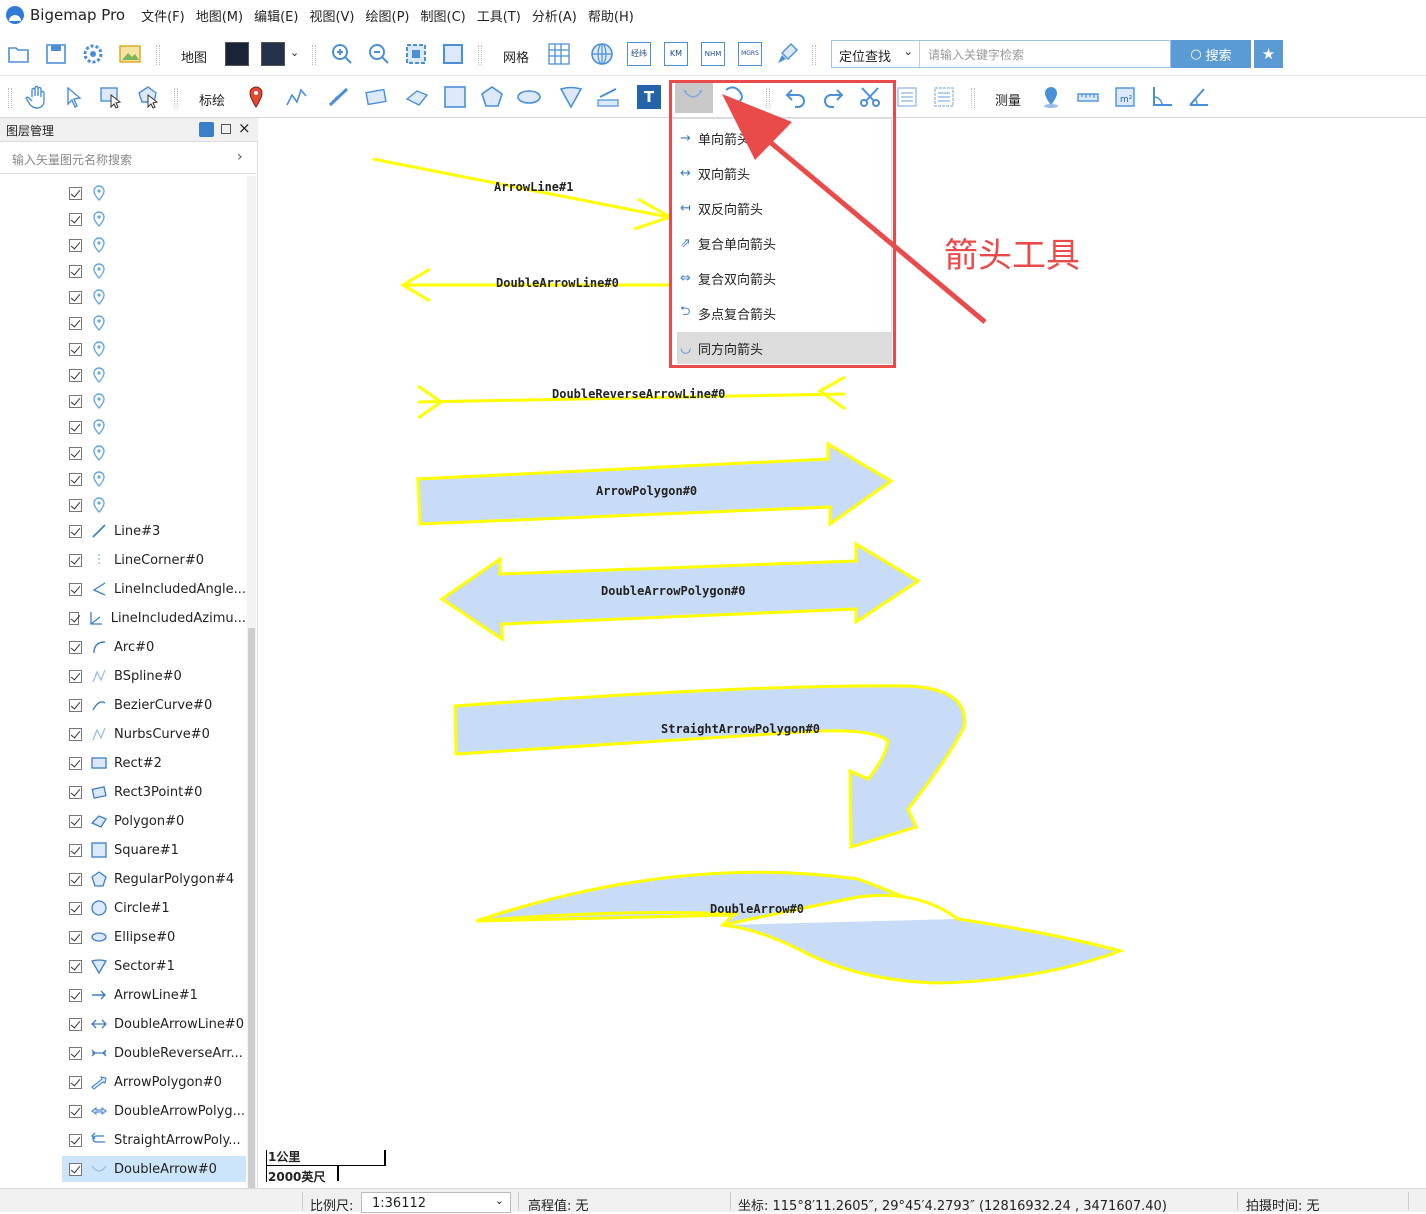 Image resolution: width=1426 pixels, height=1214 pixels. Describe the element at coordinates (876, 54) in the screenshot. I see `locate-mode-select: 定位查找 ⌄` at that location.